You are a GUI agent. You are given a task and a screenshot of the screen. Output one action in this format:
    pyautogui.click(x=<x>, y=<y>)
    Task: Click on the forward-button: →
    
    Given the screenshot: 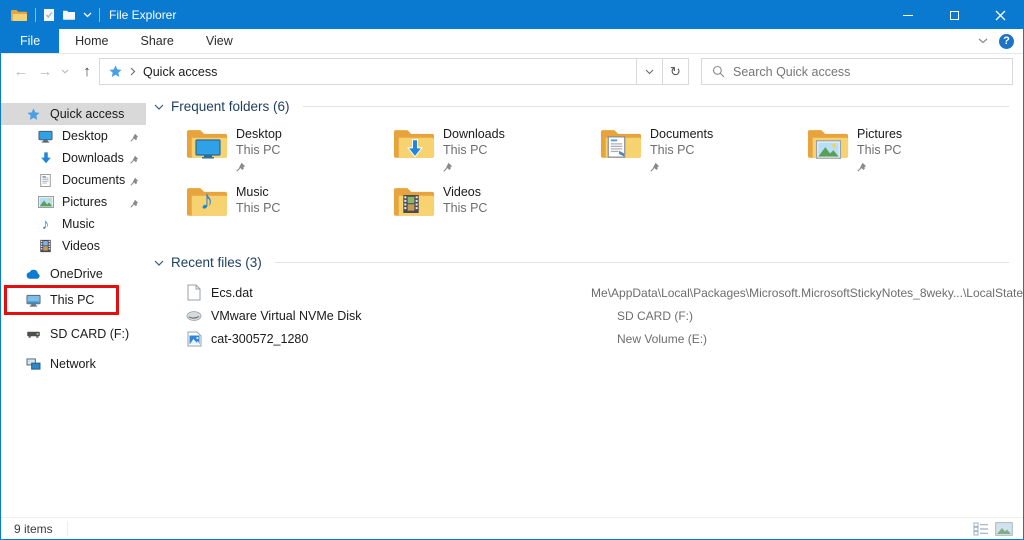 What is the action you would take?
    pyautogui.click(x=45, y=71)
    